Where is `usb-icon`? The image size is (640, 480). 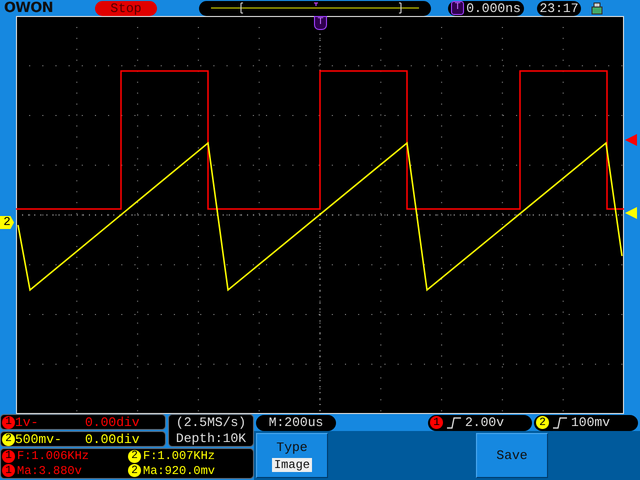 usb-icon is located at coordinates (597, 8).